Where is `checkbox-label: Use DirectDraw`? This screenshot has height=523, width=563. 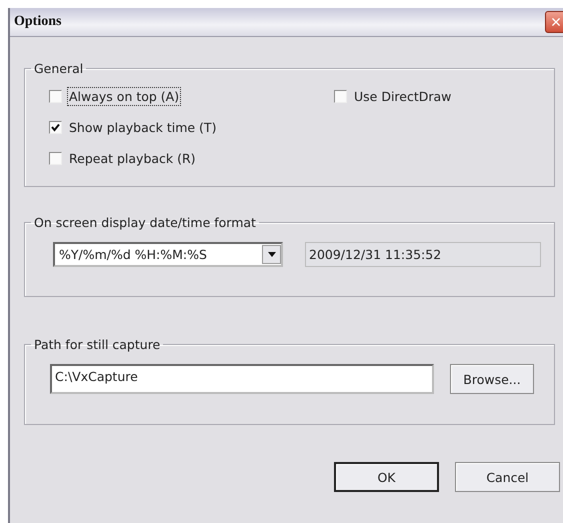
checkbox-label: Use DirectDraw is located at coordinates (402, 96).